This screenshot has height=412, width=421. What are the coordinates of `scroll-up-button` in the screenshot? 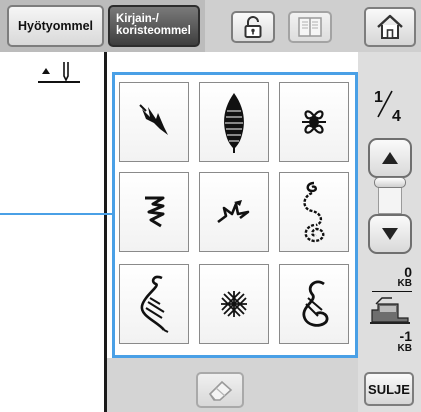 It's located at (390, 158).